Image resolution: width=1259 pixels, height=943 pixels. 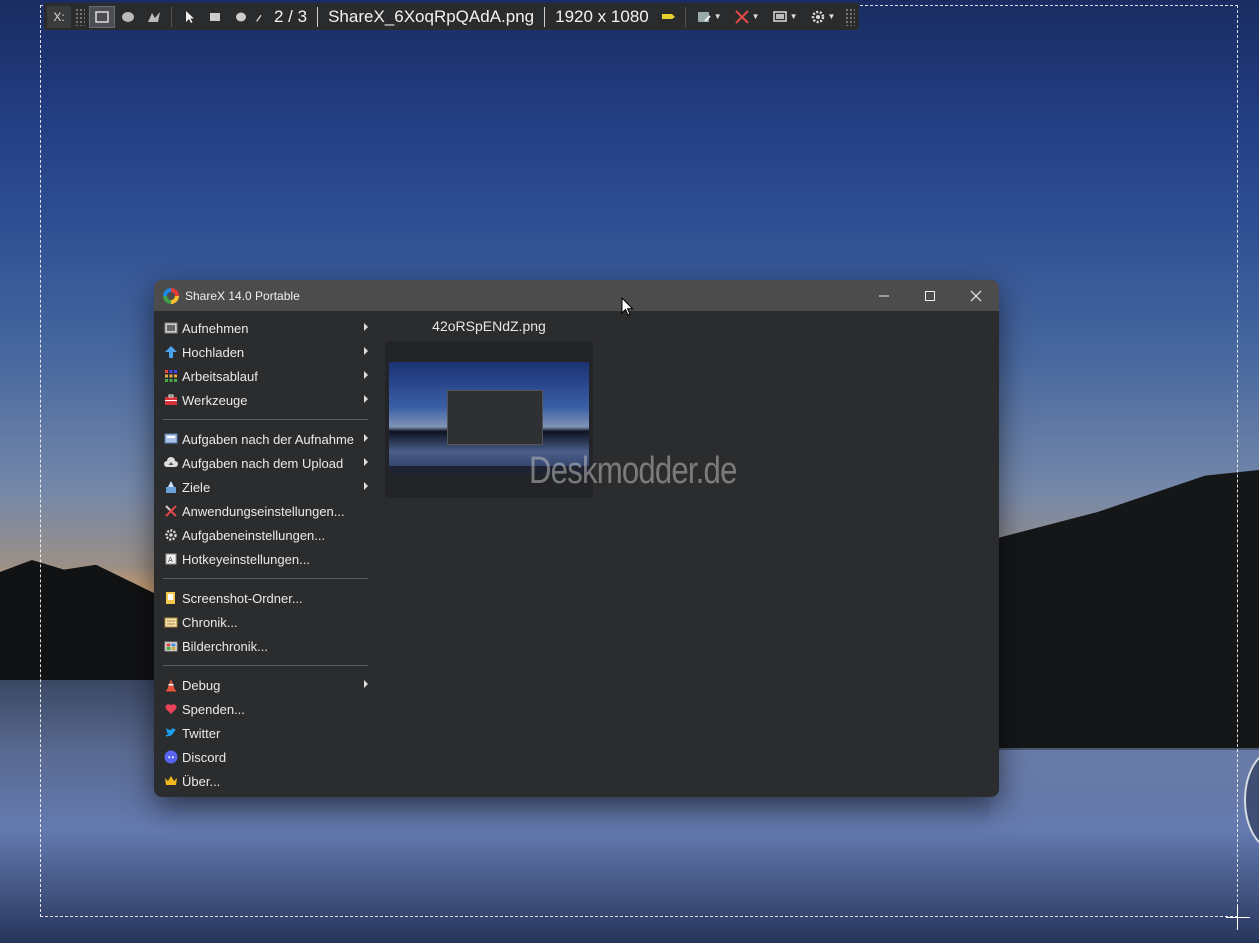 What do you see at coordinates (215, 400) in the screenshot?
I see `menu-item-label: Werkzeuge` at bounding box center [215, 400].